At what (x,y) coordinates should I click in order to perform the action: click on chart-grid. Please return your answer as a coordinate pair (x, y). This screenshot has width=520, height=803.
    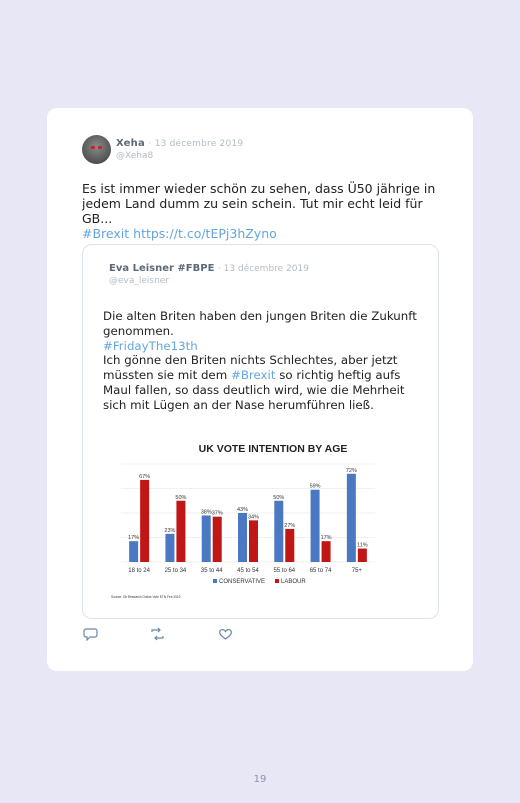
    Looking at the image, I should click on (248, 513).